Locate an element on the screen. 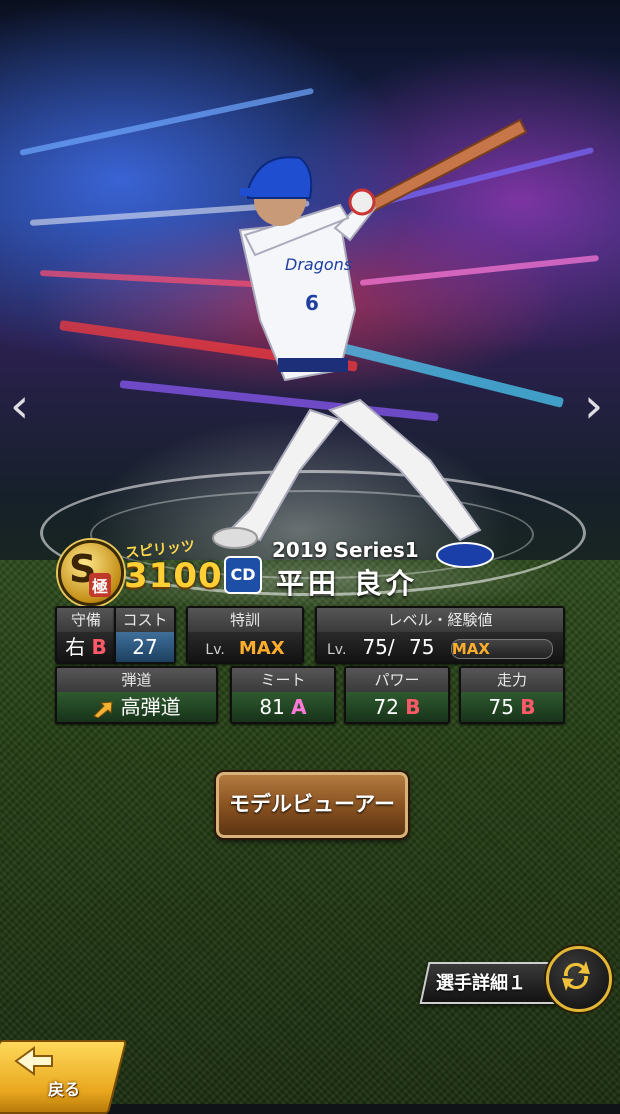  level-lv-label: Lv. is located at coordinates (337, 650).